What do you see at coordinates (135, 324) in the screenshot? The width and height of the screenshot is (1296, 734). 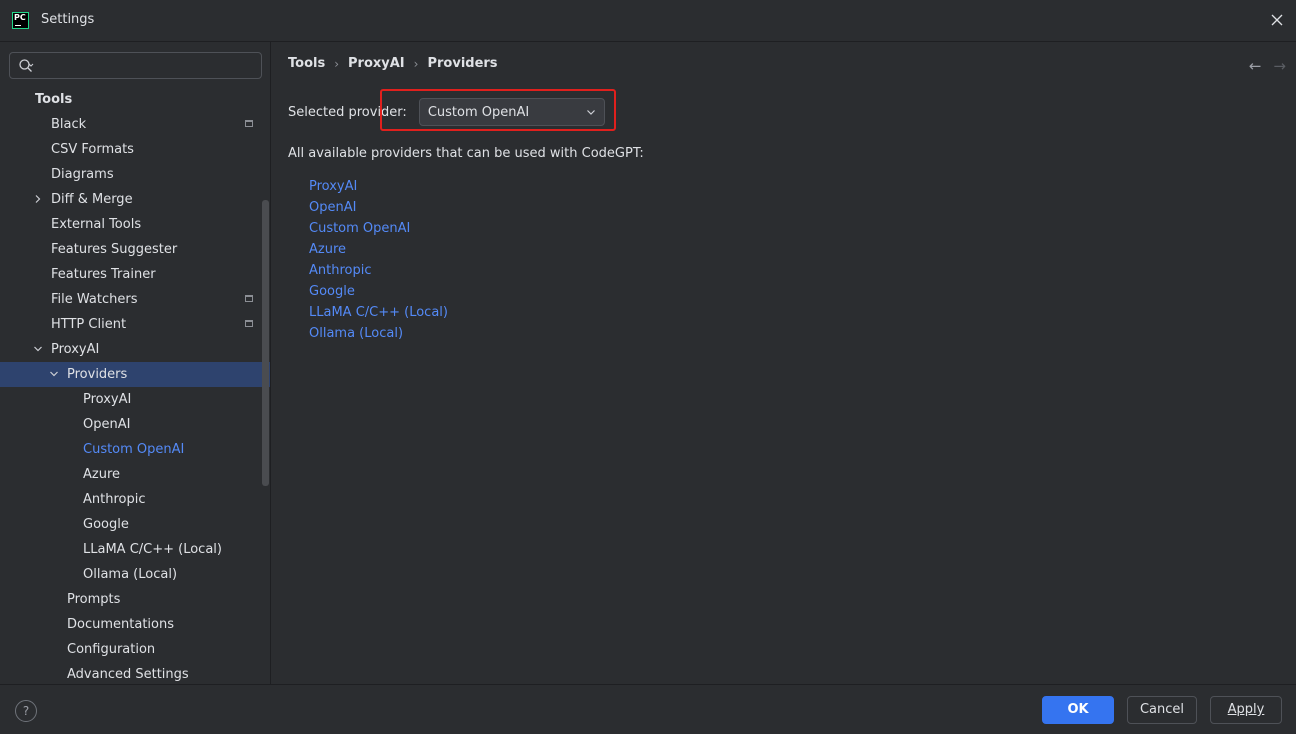 I see `sidebar-item-http-client: HTTP Client` at bounding box center [135, 324].